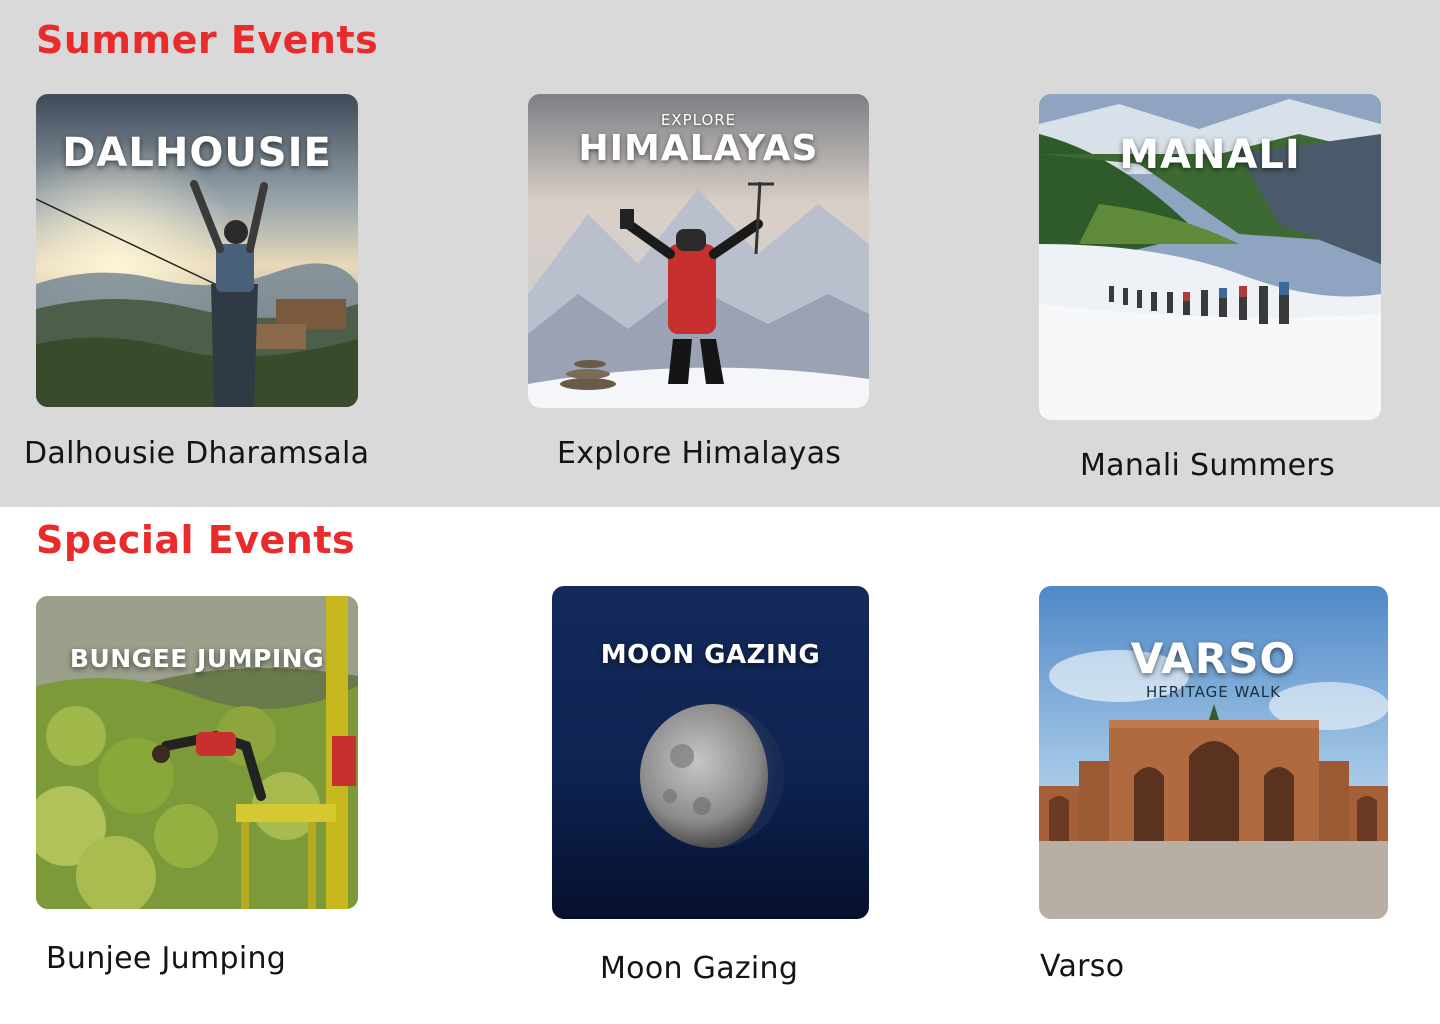 This screenshot has width=1440, height=1024. I want to click on event-card-moon-gazing: MOON GAZING, so click(710, 752).